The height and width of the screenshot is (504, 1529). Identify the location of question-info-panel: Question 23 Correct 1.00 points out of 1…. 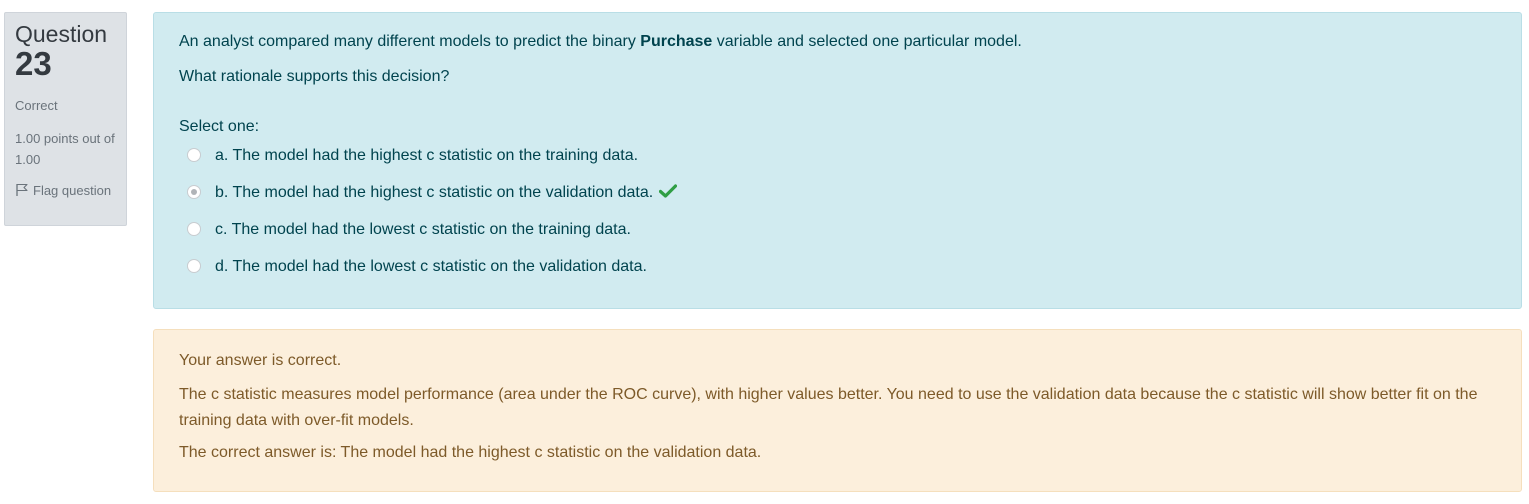
(65, 119).